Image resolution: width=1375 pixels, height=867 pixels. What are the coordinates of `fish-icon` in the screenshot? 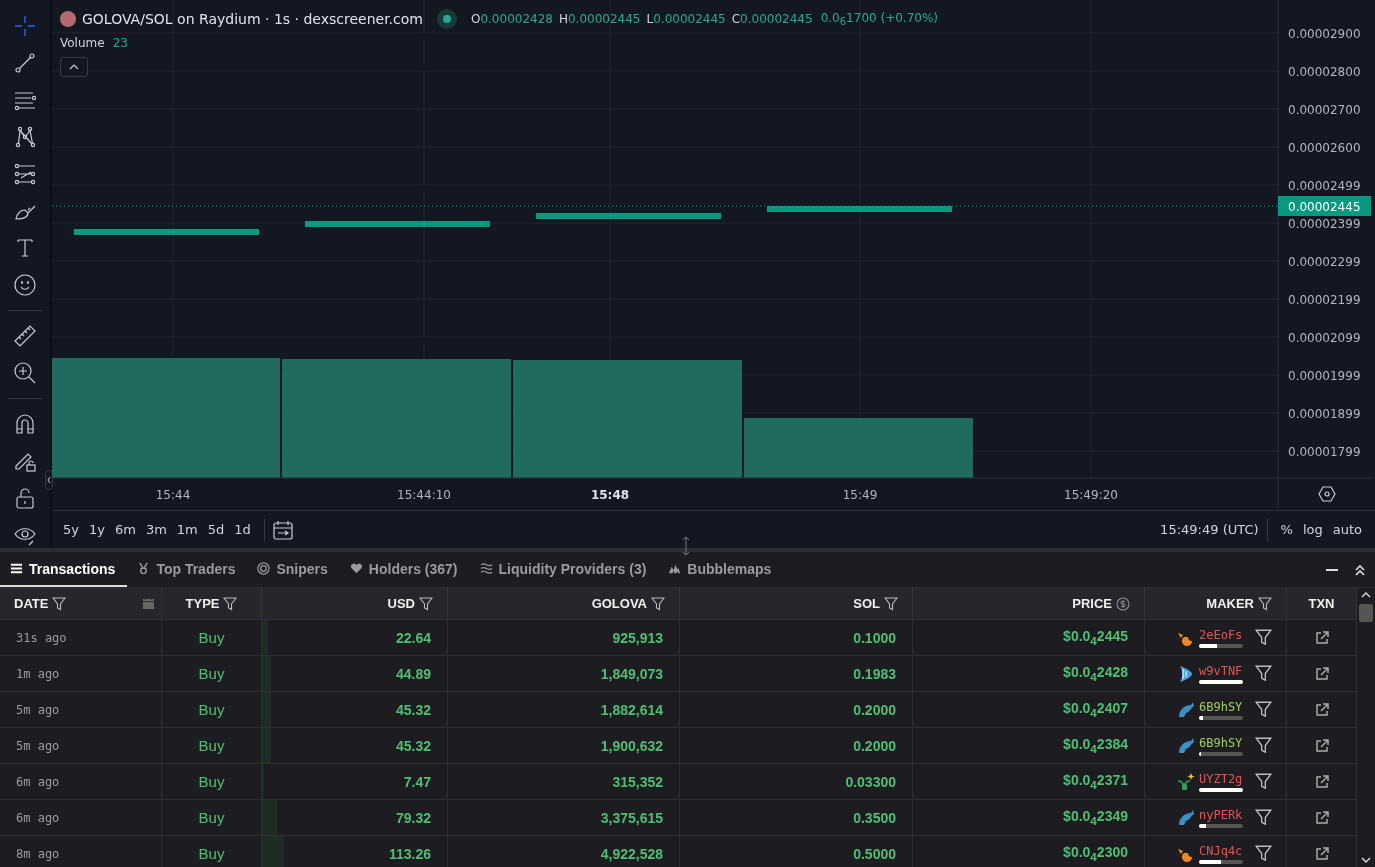 It's located at (1186, 673).